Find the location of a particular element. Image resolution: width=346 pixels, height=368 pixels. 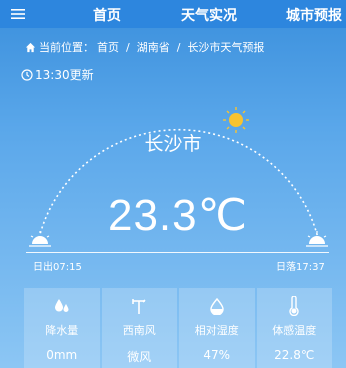

precipitation-card: 降水量 0mm is located at coordinates (62, 328).